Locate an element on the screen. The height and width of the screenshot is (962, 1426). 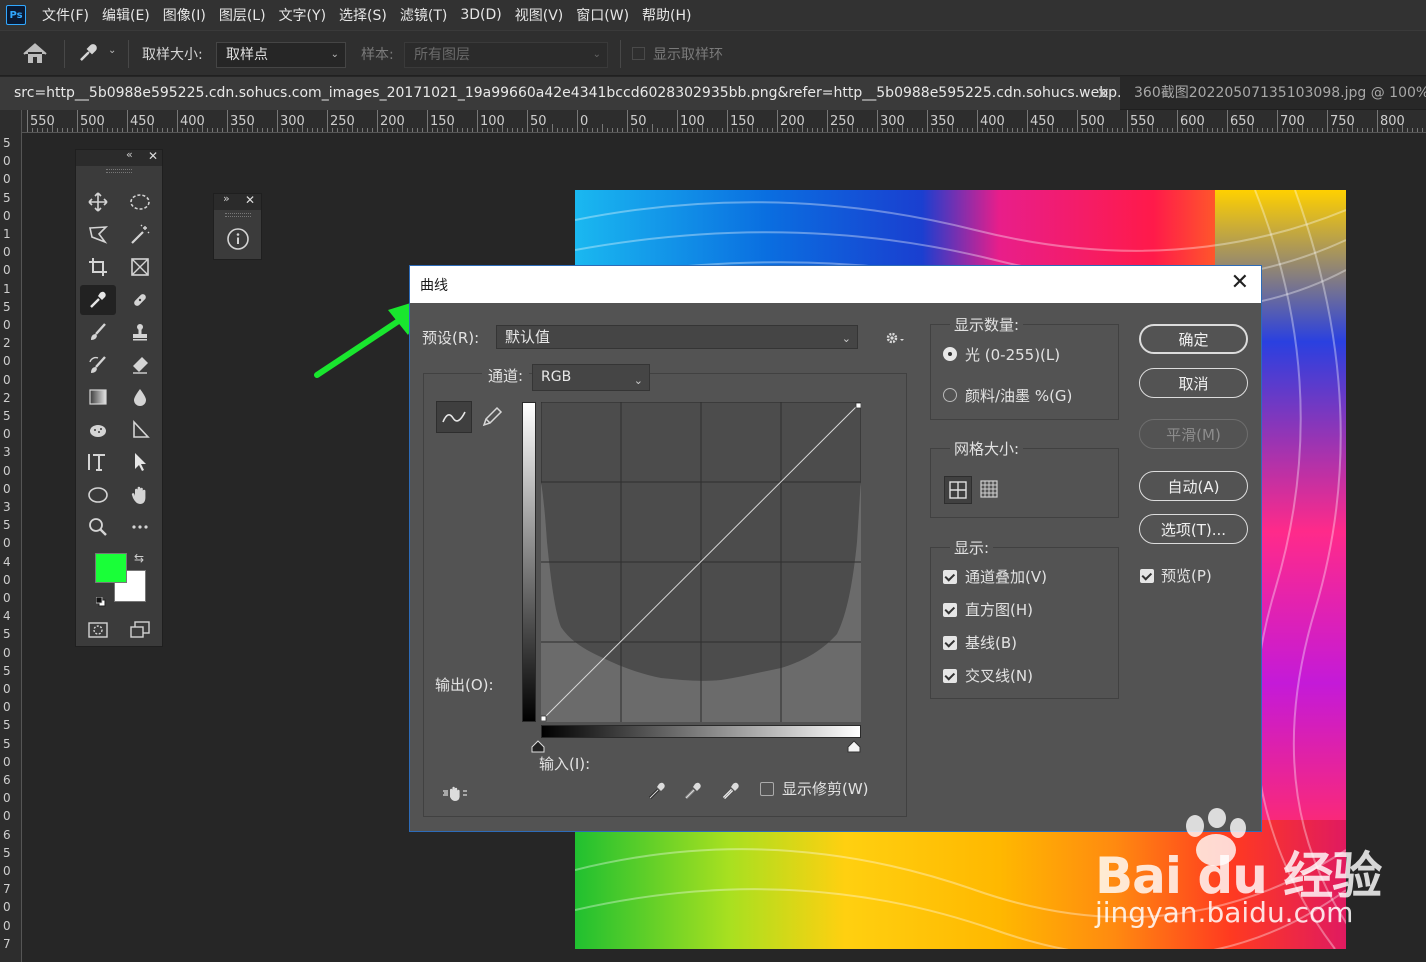
white-point-slider-handle is located at coordinates (854, 749).